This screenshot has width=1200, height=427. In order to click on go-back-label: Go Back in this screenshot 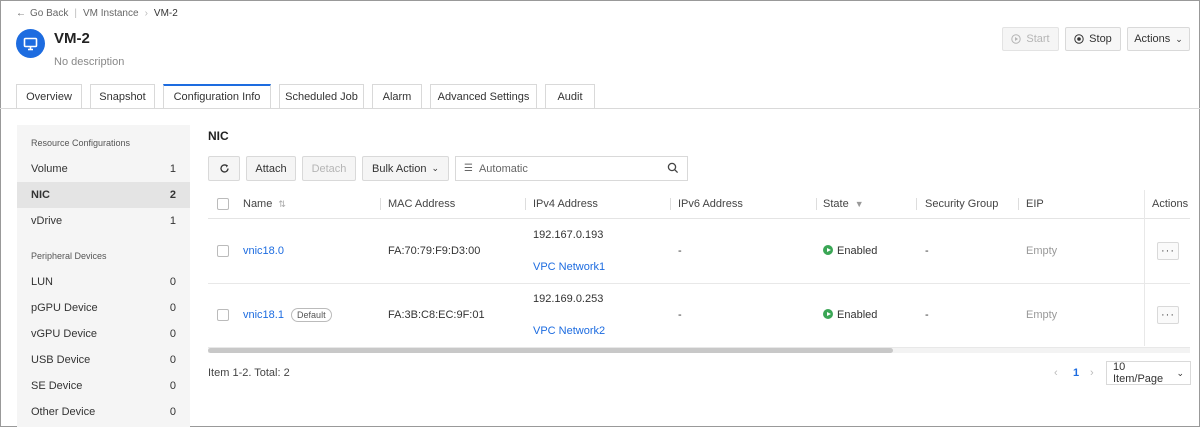, I will do `click(49, 13)`.